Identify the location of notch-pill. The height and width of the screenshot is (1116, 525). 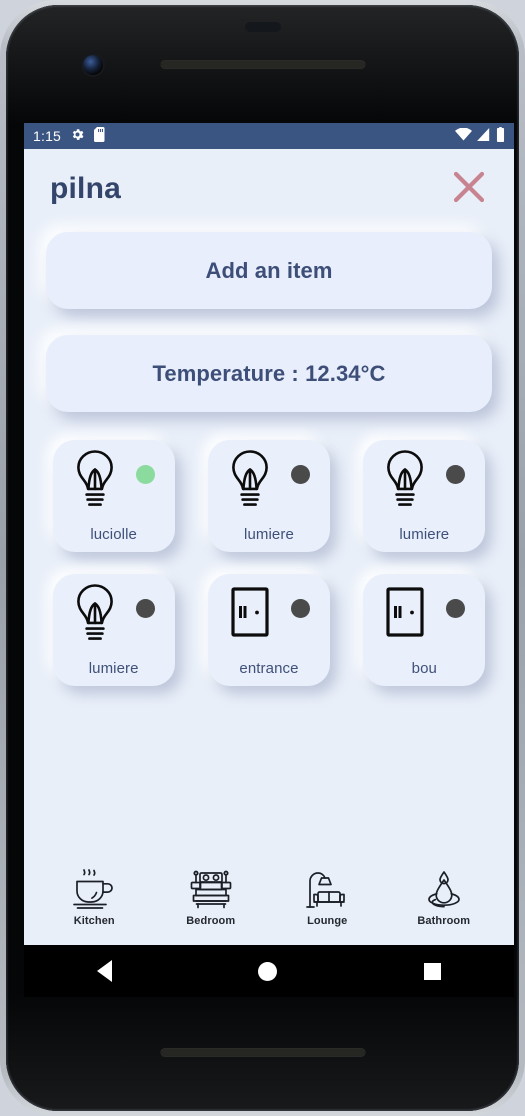
(262, 27).